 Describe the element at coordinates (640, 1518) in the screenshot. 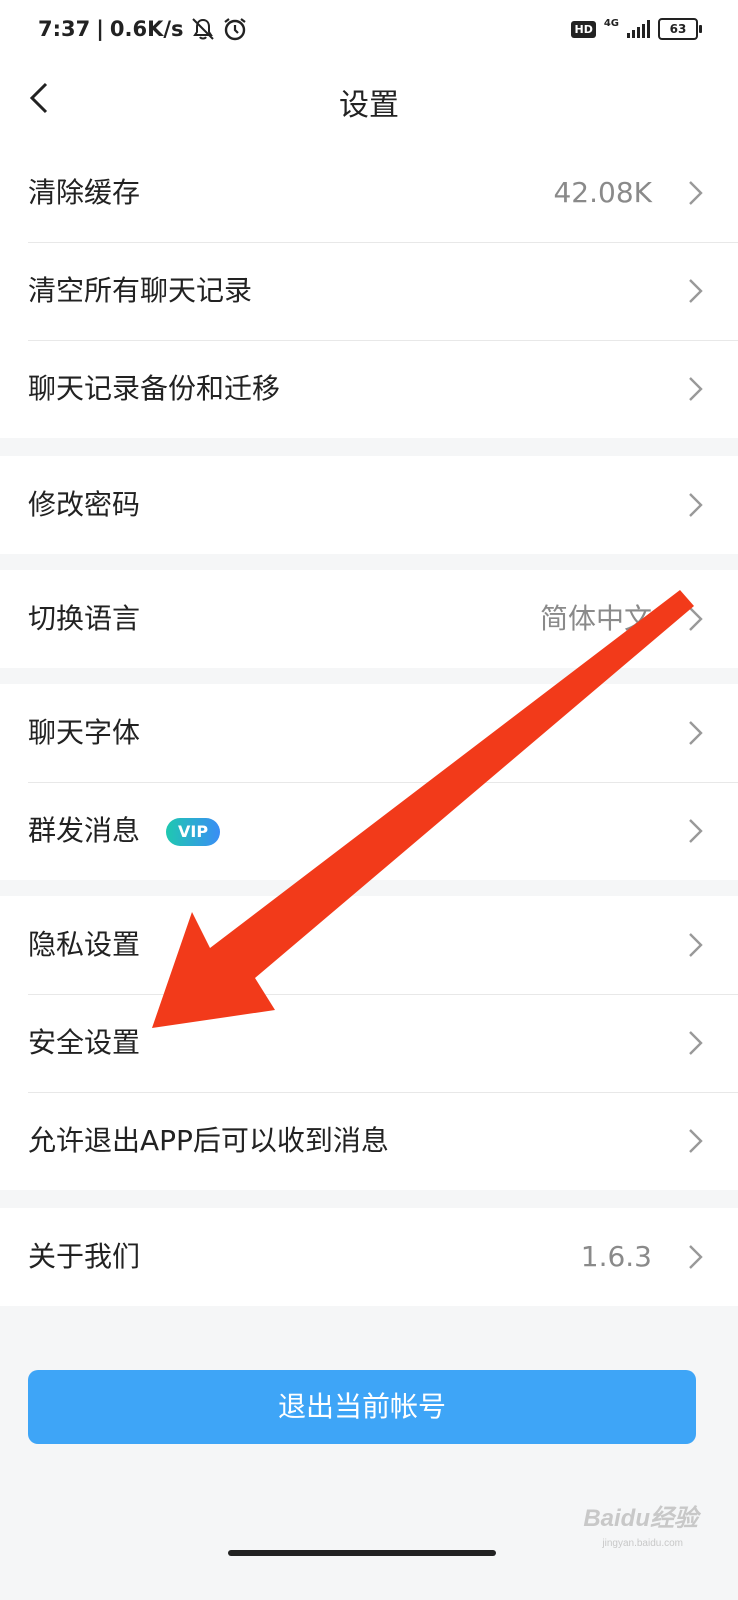

I see `watermark: Baidu经验` at that location.